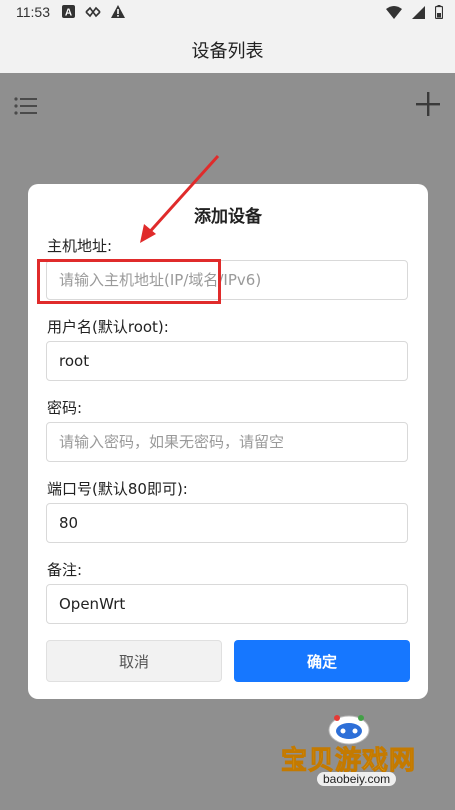  I want to click on remark-input, so click(227, 604).